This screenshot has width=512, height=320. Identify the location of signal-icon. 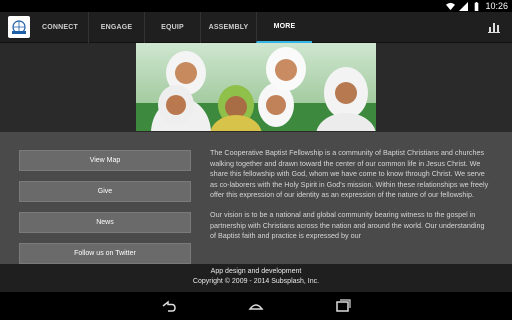
(464, 6).